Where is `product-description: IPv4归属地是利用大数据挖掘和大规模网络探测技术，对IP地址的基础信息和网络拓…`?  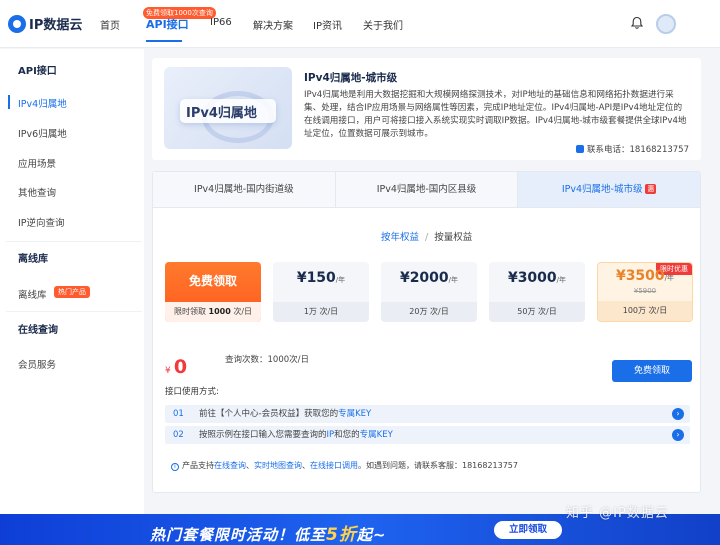
product-description: IPv4归属地是利用大数据挖掘和大规模网络探测技术，对IP地址的基础信息和网络拓… is located at coordinates (495, 114).